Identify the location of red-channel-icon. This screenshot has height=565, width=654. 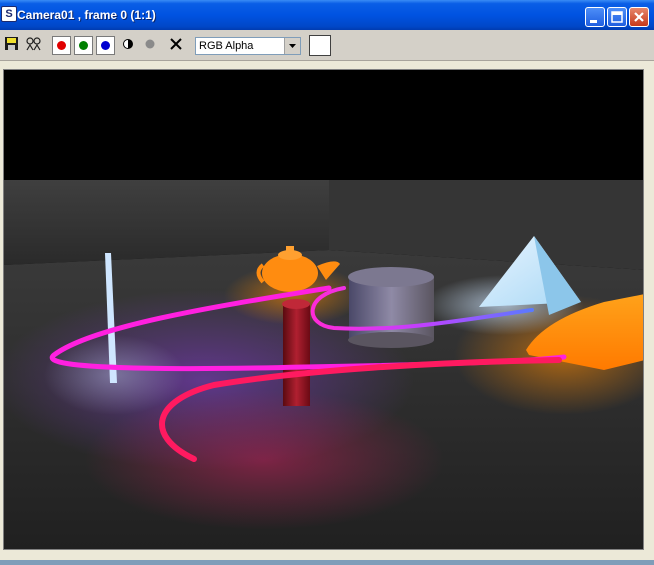
(61, 45).